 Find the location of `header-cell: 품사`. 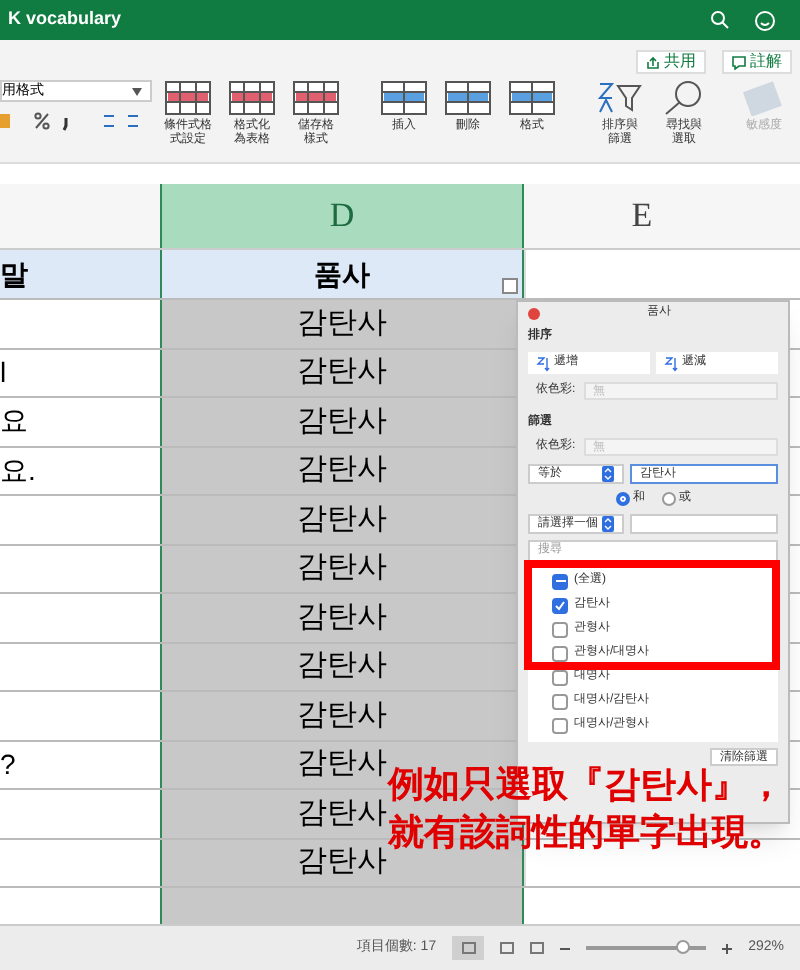

header-cell: 품사 is located at coordinates (342, 274).